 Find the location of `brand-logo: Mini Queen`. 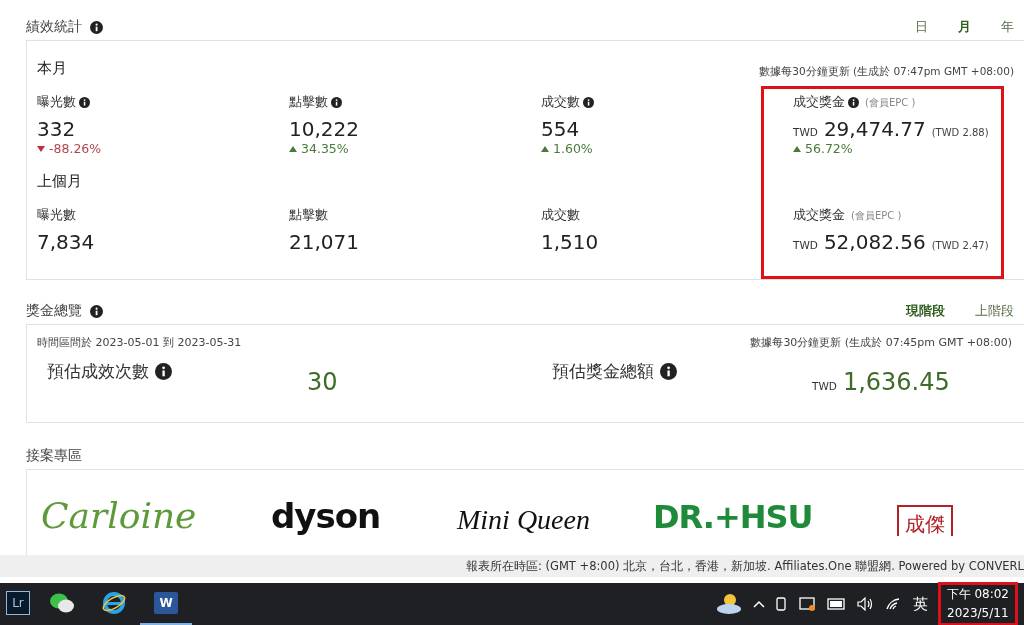

brand-logo: Mini Queen is located at coordinates (555, 520).